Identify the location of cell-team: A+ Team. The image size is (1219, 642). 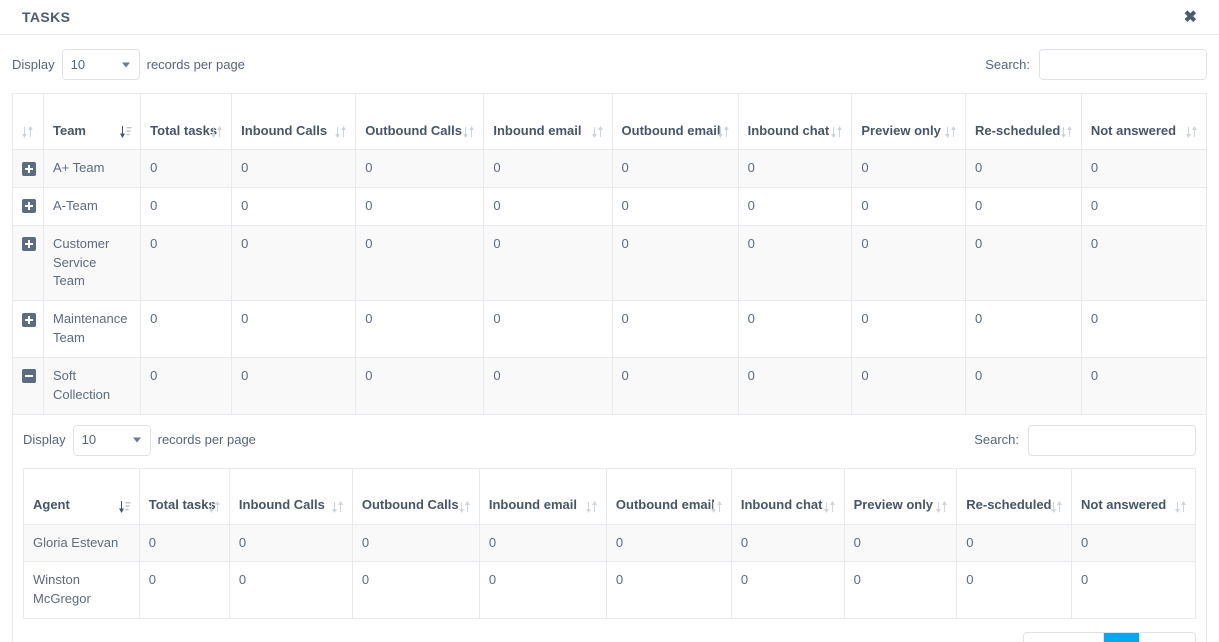
(92, 168).